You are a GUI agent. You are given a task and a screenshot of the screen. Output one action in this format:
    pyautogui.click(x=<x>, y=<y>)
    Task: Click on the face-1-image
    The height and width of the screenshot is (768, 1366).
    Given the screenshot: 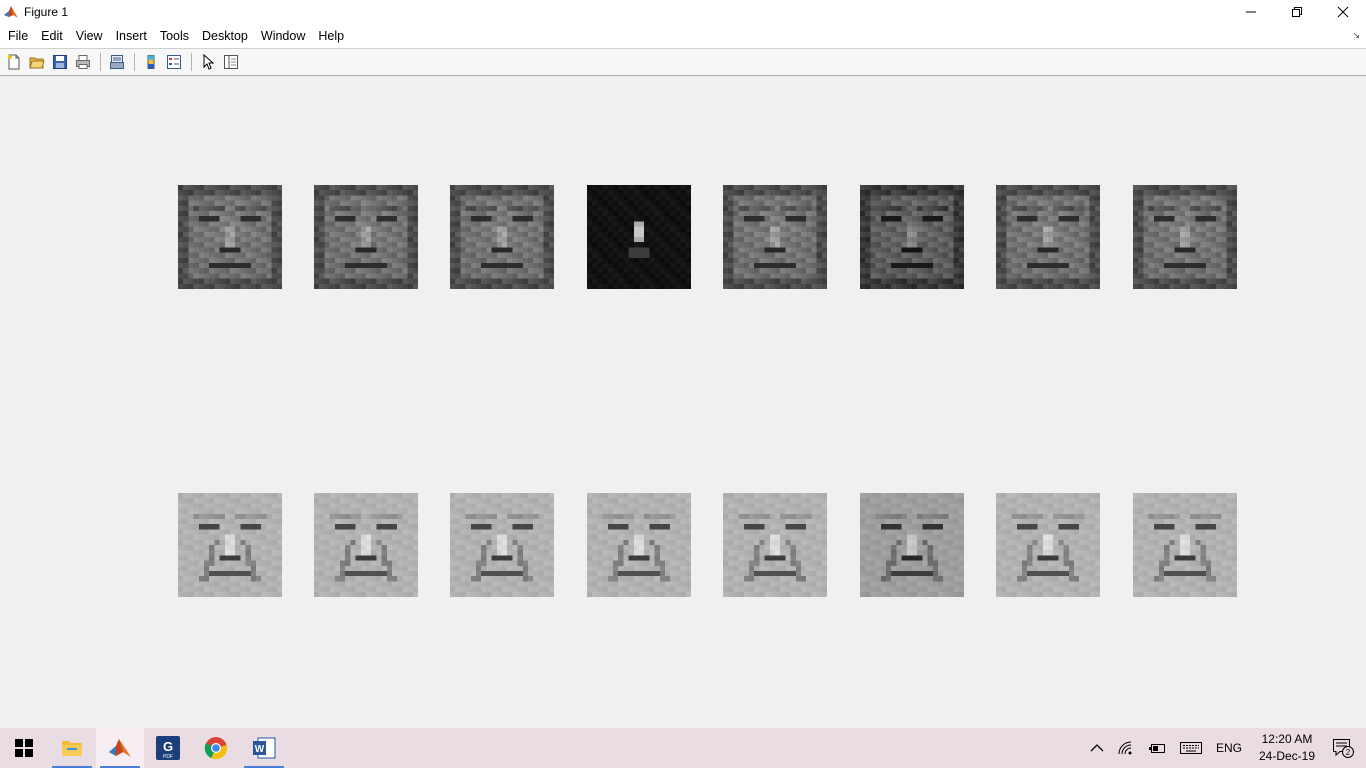 What is the action you would take?
    pyautogui.click(x=230, y=237)
    